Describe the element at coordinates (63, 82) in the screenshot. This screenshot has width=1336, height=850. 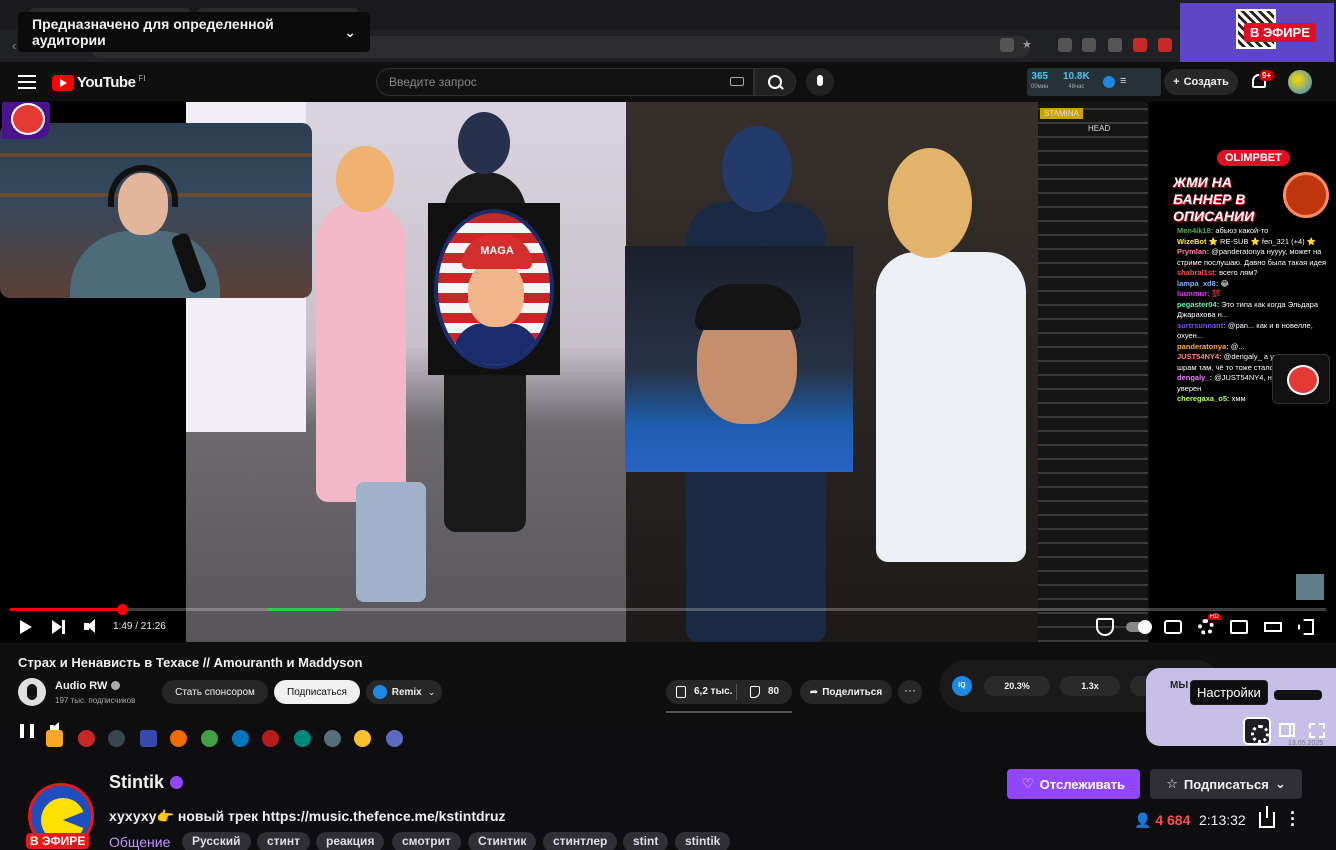
I see `youtube-play-icon` at that location.